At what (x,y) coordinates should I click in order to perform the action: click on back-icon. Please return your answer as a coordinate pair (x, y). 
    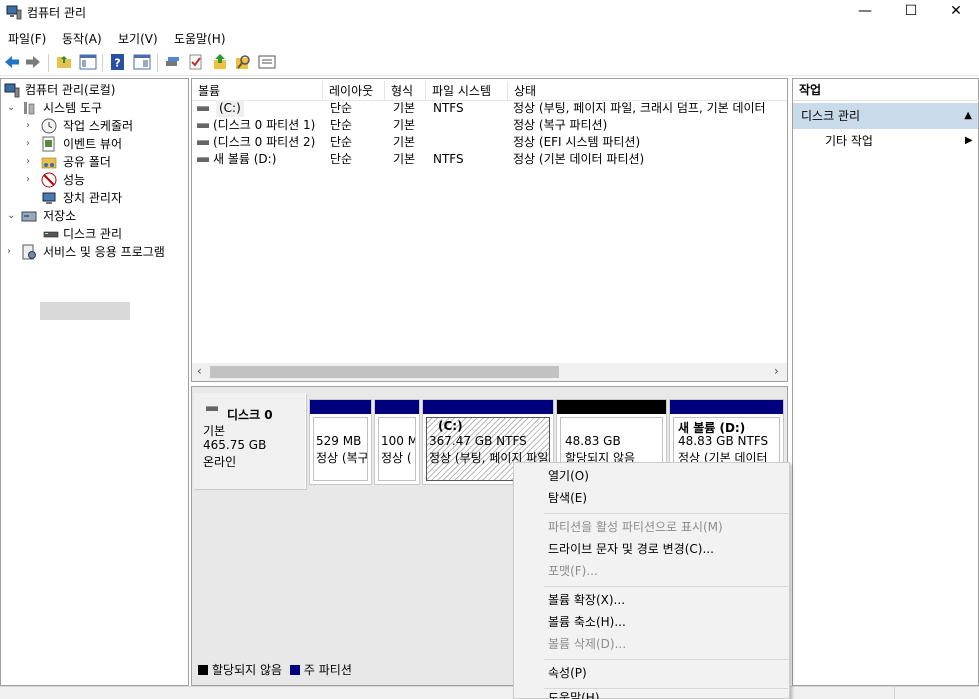
    Looking at the image, I should click on (12, 62).